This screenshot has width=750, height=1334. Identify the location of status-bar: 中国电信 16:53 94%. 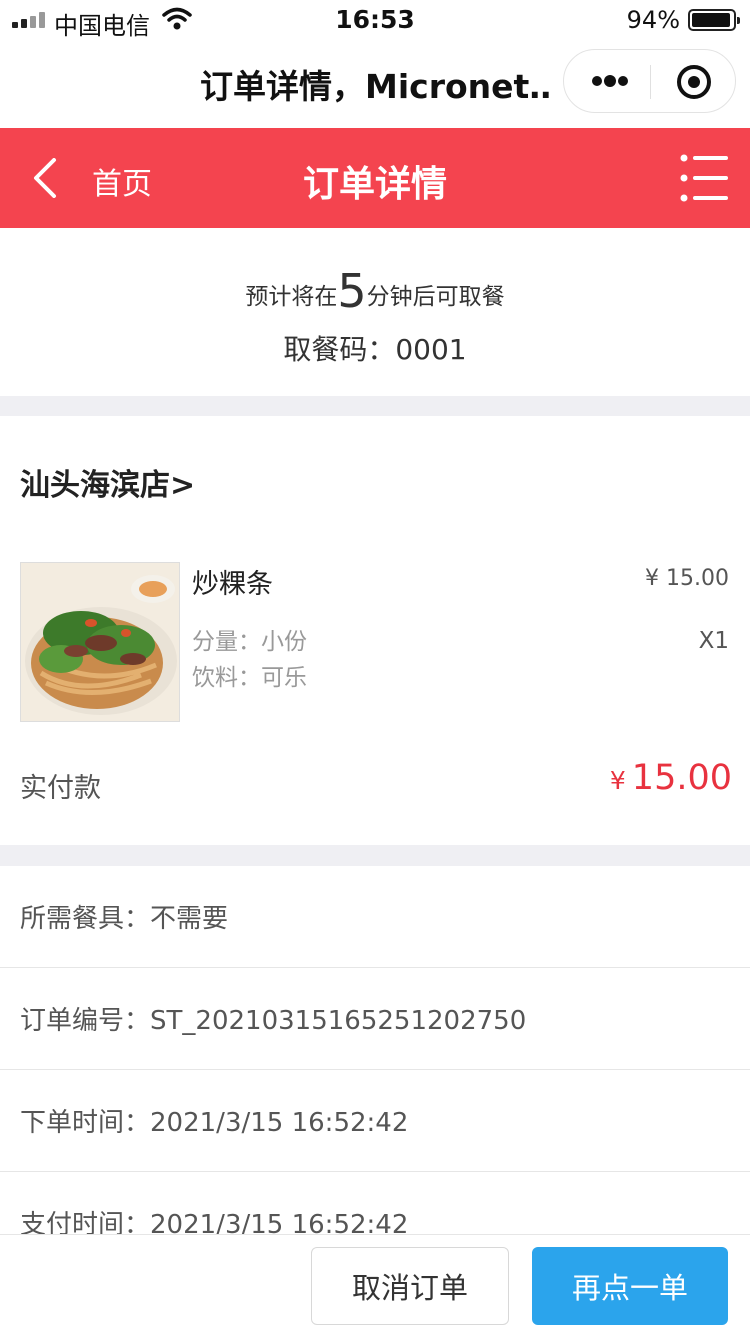
(375, 20).